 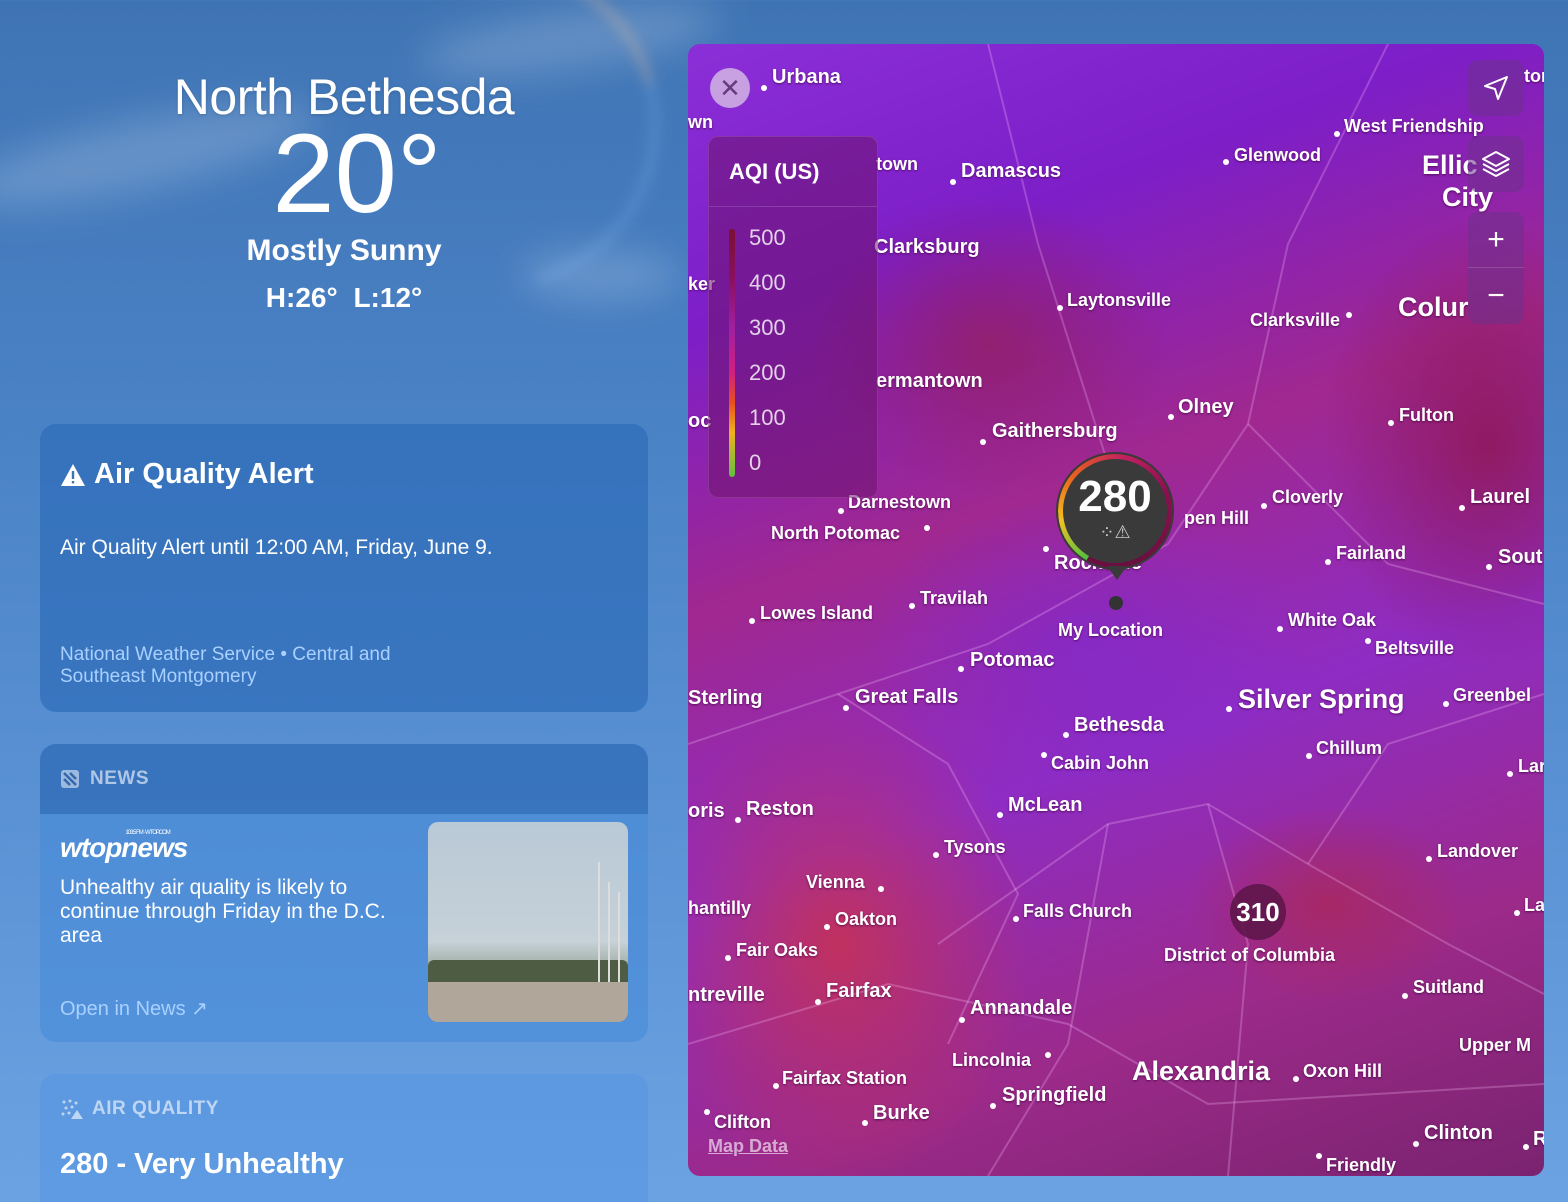 What do you see at coordinates (748, 1146) in the screenshot?
I see `map-data-link: Map Data` at bounding box center [748, 1146].